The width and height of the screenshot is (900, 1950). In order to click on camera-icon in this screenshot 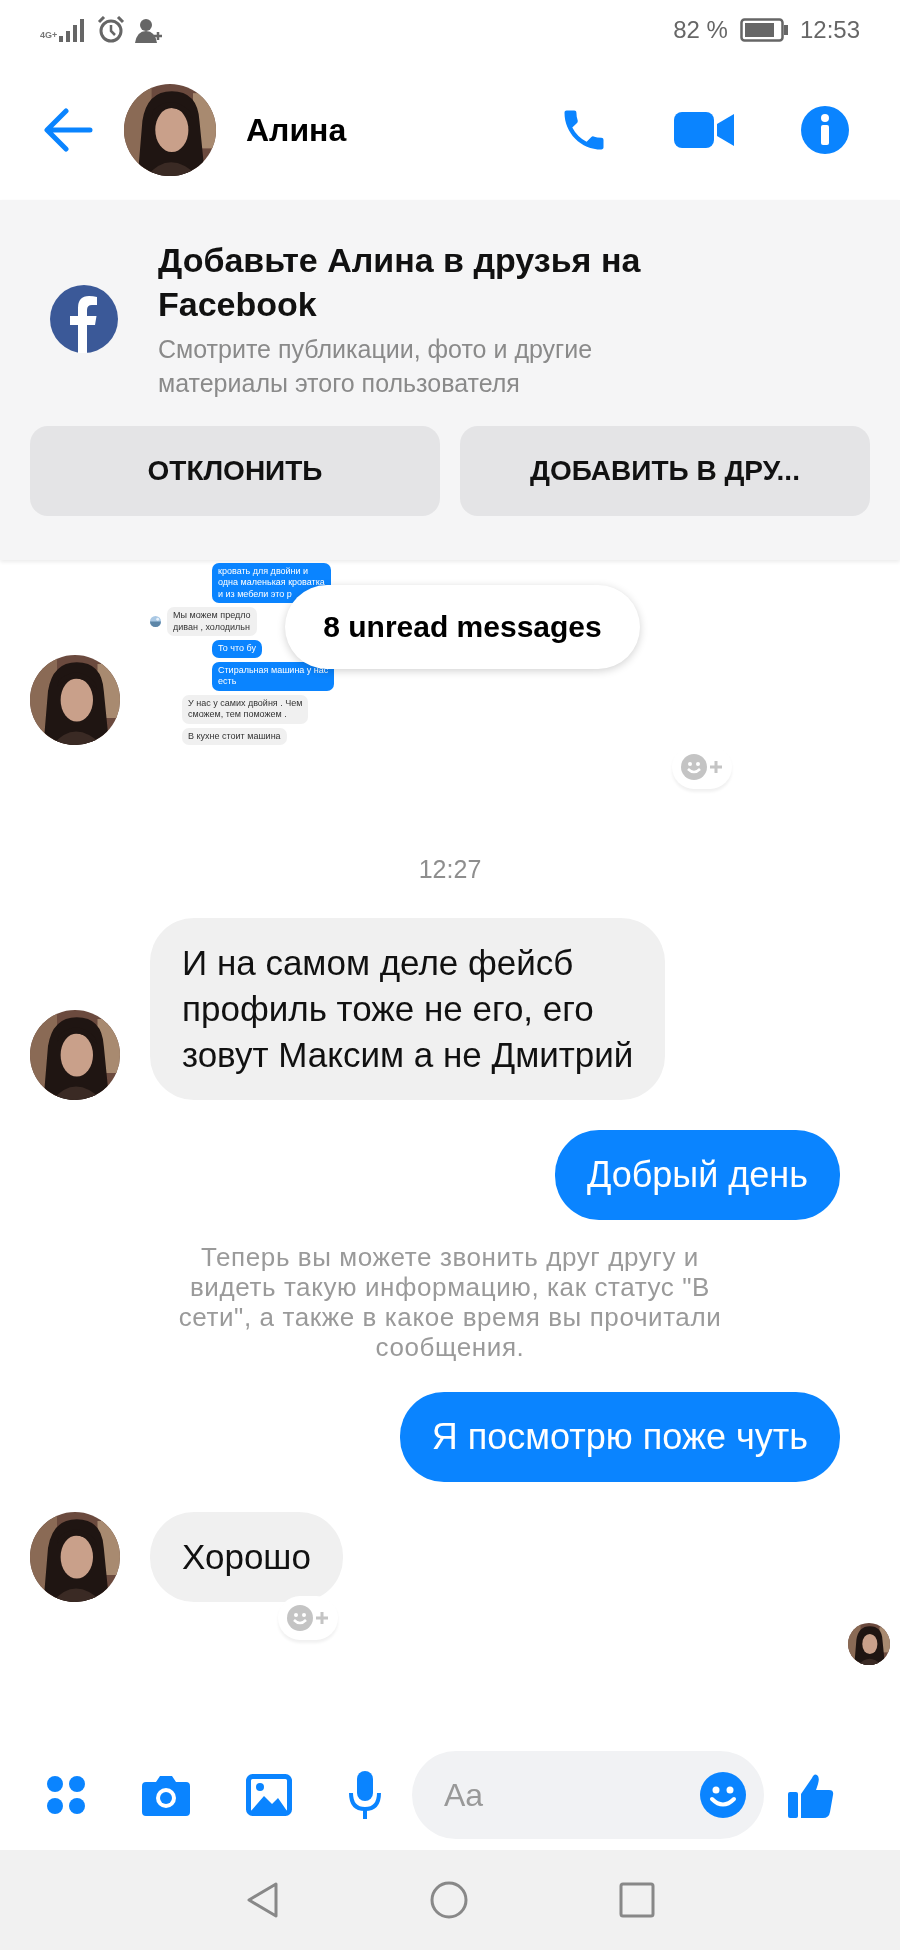, I will do `click(166, 1795)`.